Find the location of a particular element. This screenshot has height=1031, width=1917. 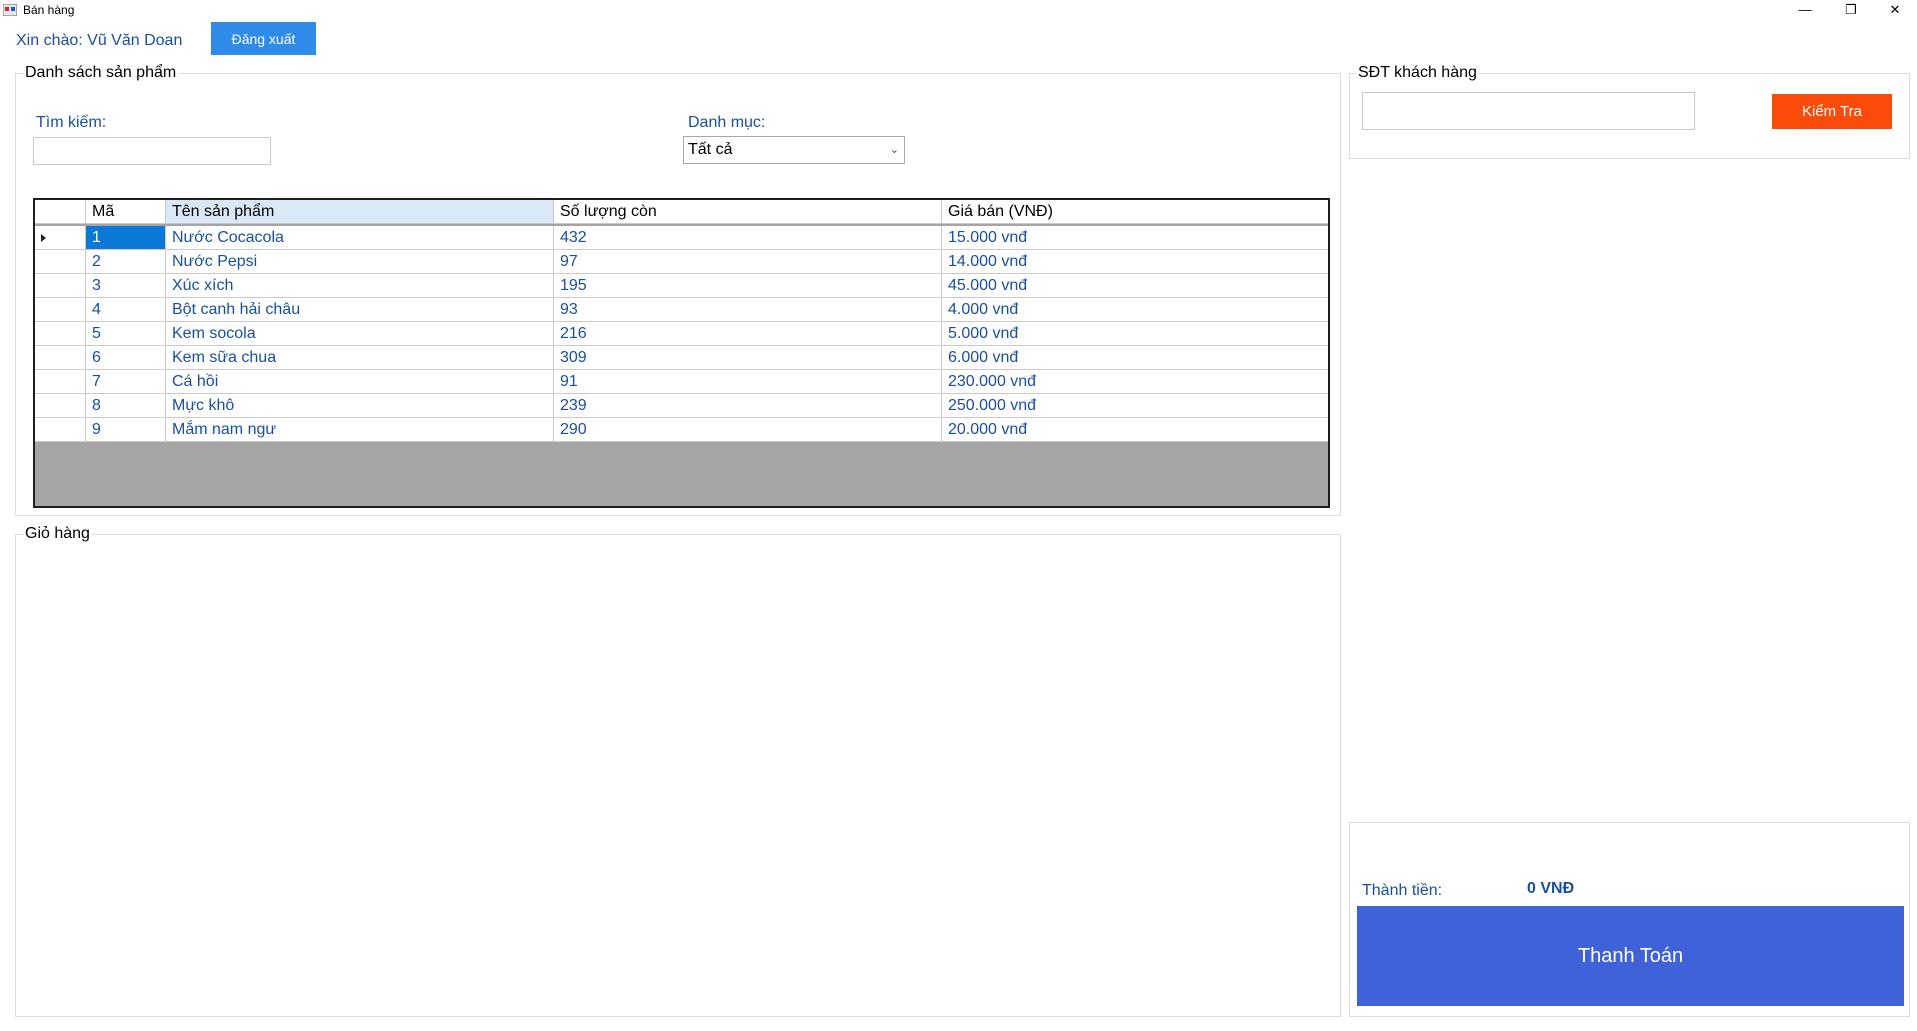

cell-price: 5.000 vnđ is located at coordinates (1135, 334).